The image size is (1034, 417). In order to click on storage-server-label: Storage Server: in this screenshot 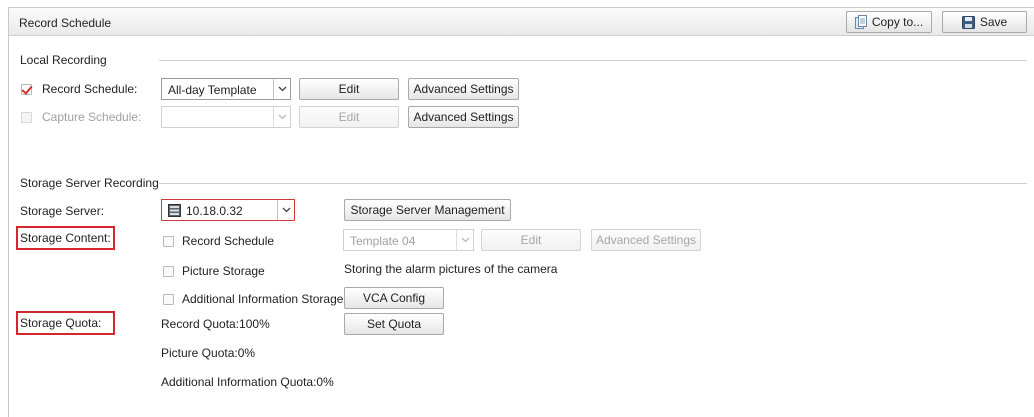, I will do `click(62, 211)`.